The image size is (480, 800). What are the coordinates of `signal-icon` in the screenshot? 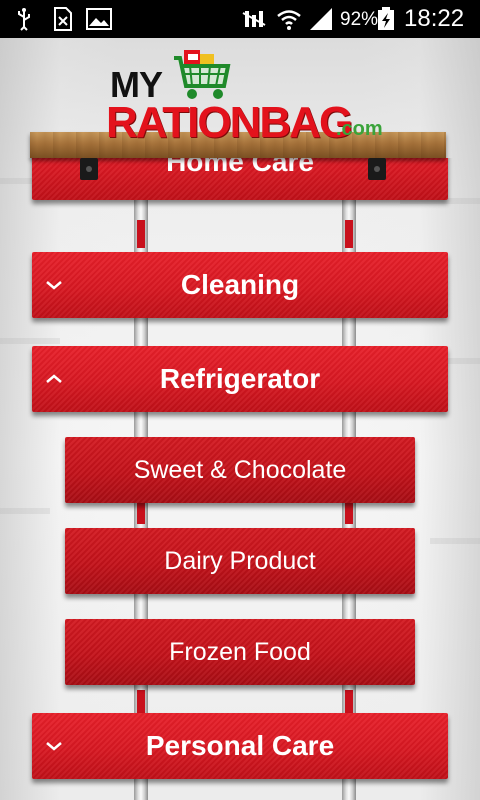 It's located at (321, 19).